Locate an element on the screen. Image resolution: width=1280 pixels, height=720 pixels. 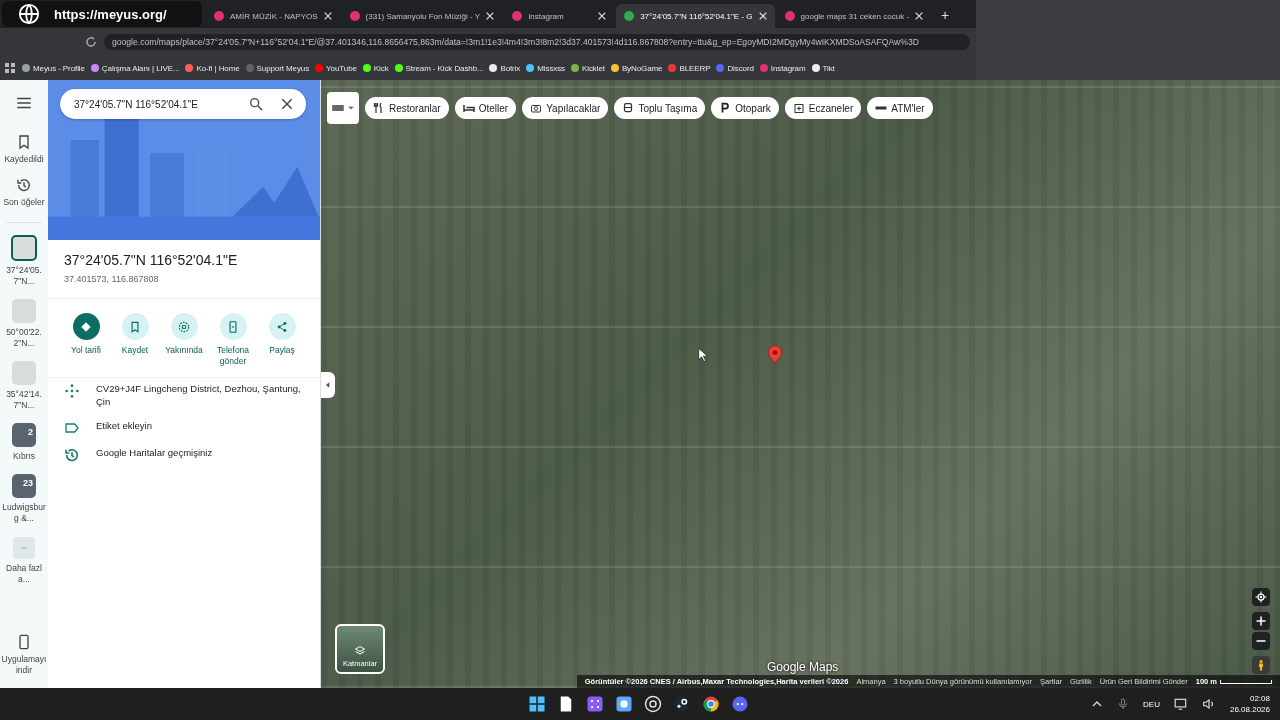
category-chip: Toplu Taşıma is located at coordinates (660, 108).